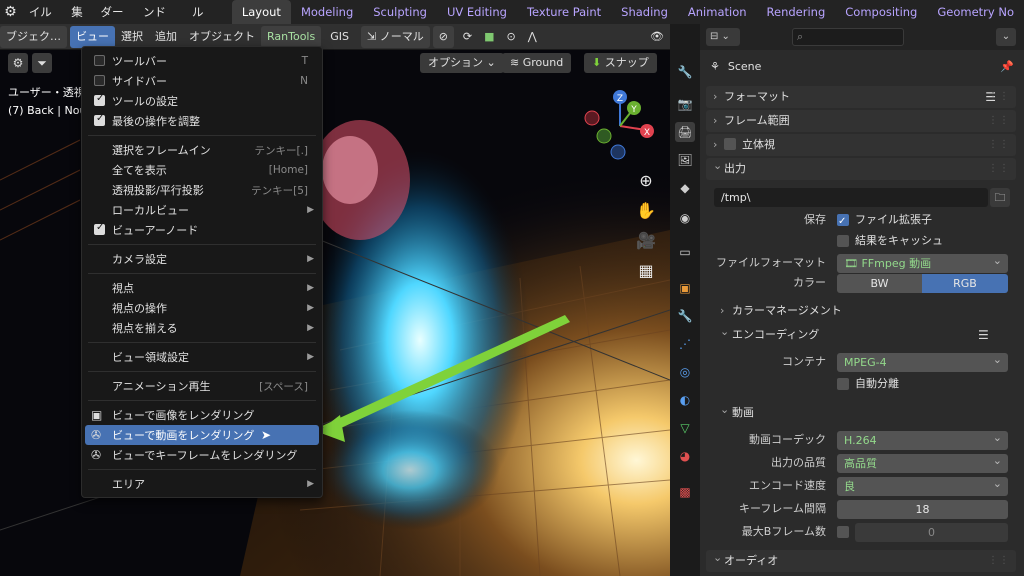  Describe the element at coordinates (202, 455) in the screenshot. I see `menu-item-viewport-render-keyframes: ✇ ビューでキーフレームをレンダリング` at that location.